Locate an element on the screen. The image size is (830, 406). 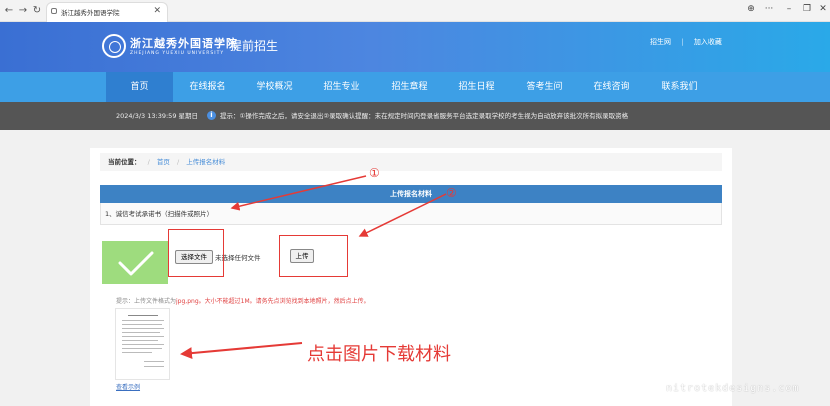
arrow-to-choose-file is located at coordinates (298, 193).